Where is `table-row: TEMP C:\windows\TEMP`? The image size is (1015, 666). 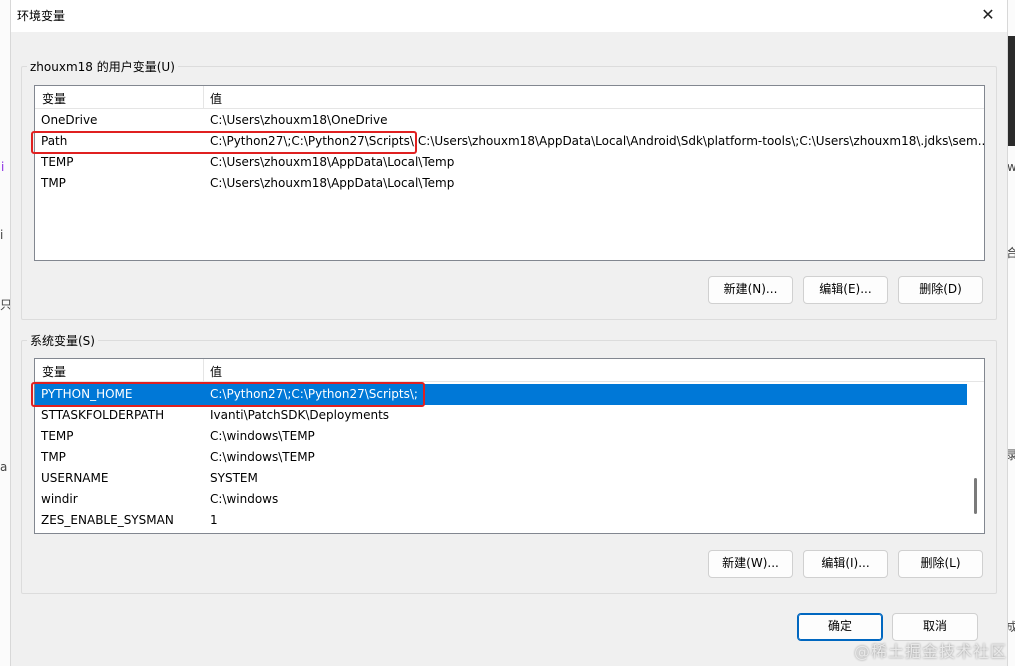 table-row: TEMP C:\windows\TEMP is located at coordinates (501, 436).